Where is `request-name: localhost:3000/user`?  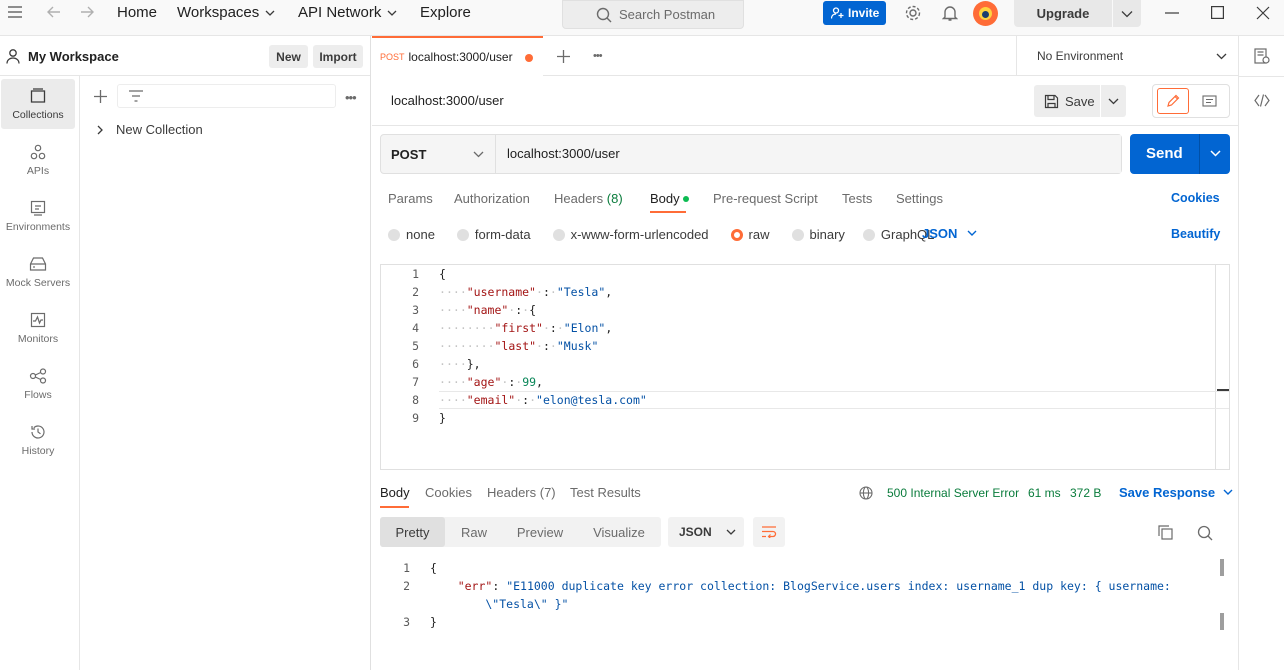
request-name: localhost:3000/user is located at coordinates (447, 100).